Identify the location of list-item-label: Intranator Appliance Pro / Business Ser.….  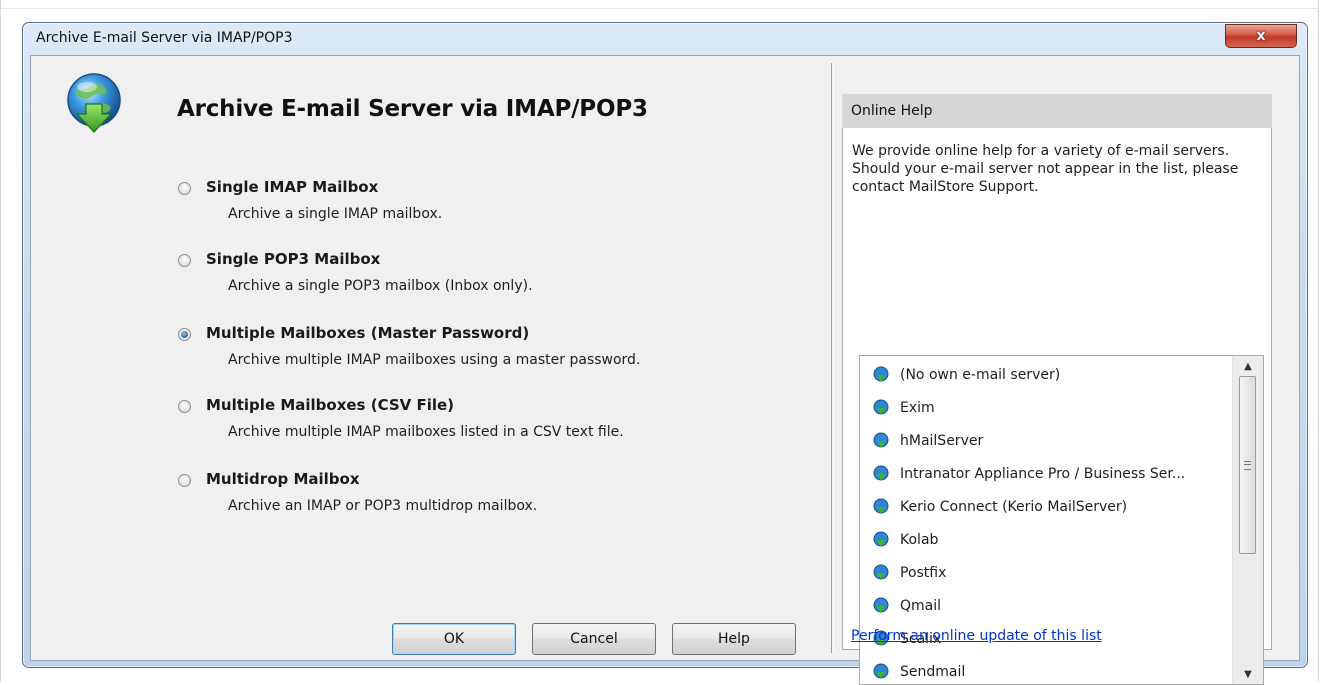
(1043, 474).